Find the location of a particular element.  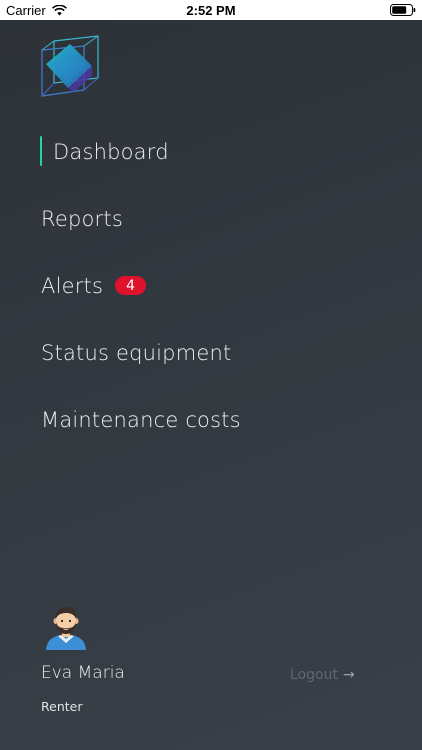

menu-item-dashboard: Dashboard is located at coordinates (211, 151).